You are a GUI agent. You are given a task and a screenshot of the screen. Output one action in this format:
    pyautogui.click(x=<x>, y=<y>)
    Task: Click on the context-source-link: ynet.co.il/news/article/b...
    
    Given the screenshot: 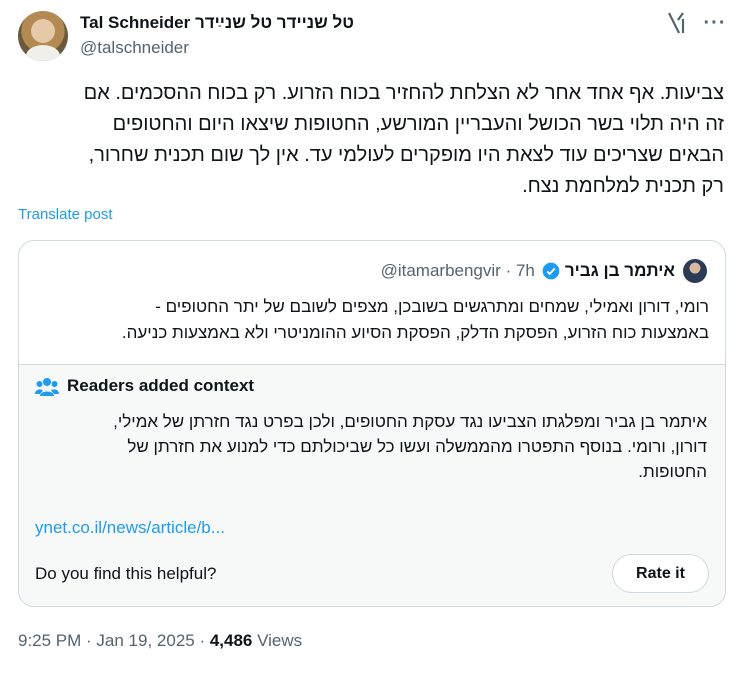 What is the action you would take?
    pyautogui.click(x=130, y=528)
    